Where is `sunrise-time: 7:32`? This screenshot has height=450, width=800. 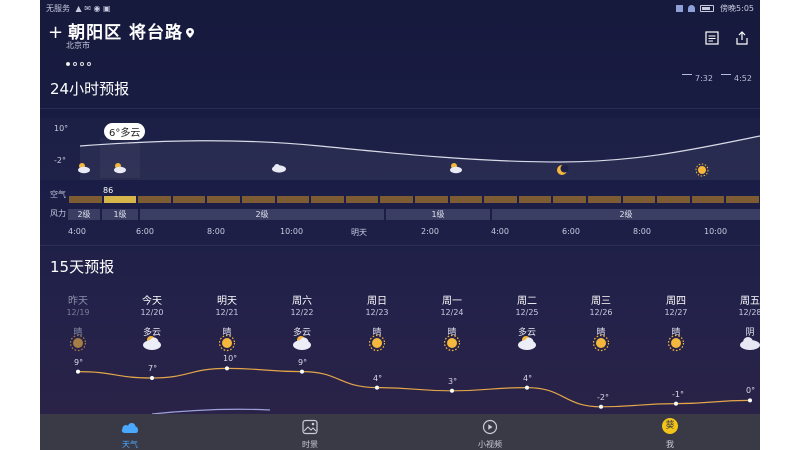
sunrise-time: 7:32 is located at coordinates (704, 78).